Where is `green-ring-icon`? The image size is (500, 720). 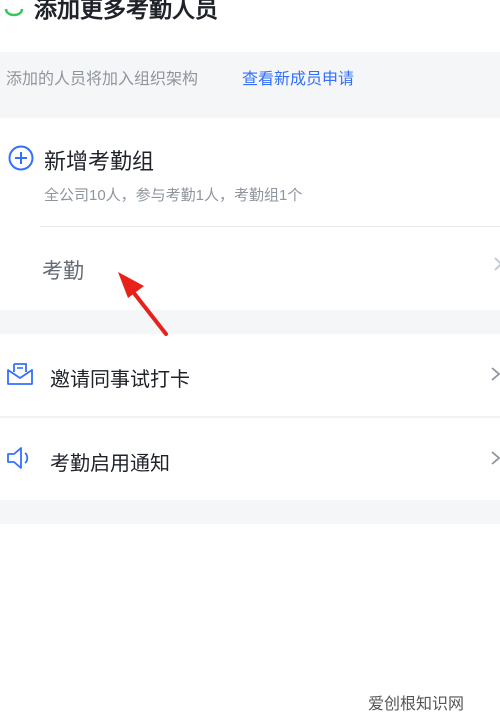 green-ring-icon is located at coordinates (14, 15).